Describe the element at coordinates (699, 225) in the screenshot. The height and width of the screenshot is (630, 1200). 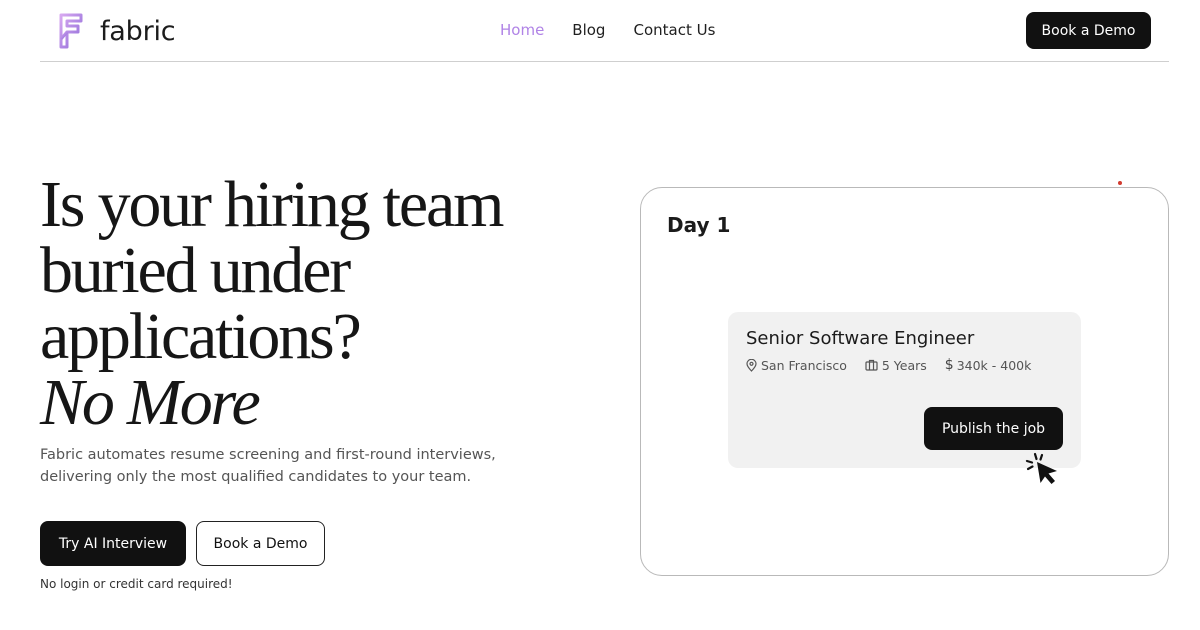
I see `day-label: Day 1` at that location.